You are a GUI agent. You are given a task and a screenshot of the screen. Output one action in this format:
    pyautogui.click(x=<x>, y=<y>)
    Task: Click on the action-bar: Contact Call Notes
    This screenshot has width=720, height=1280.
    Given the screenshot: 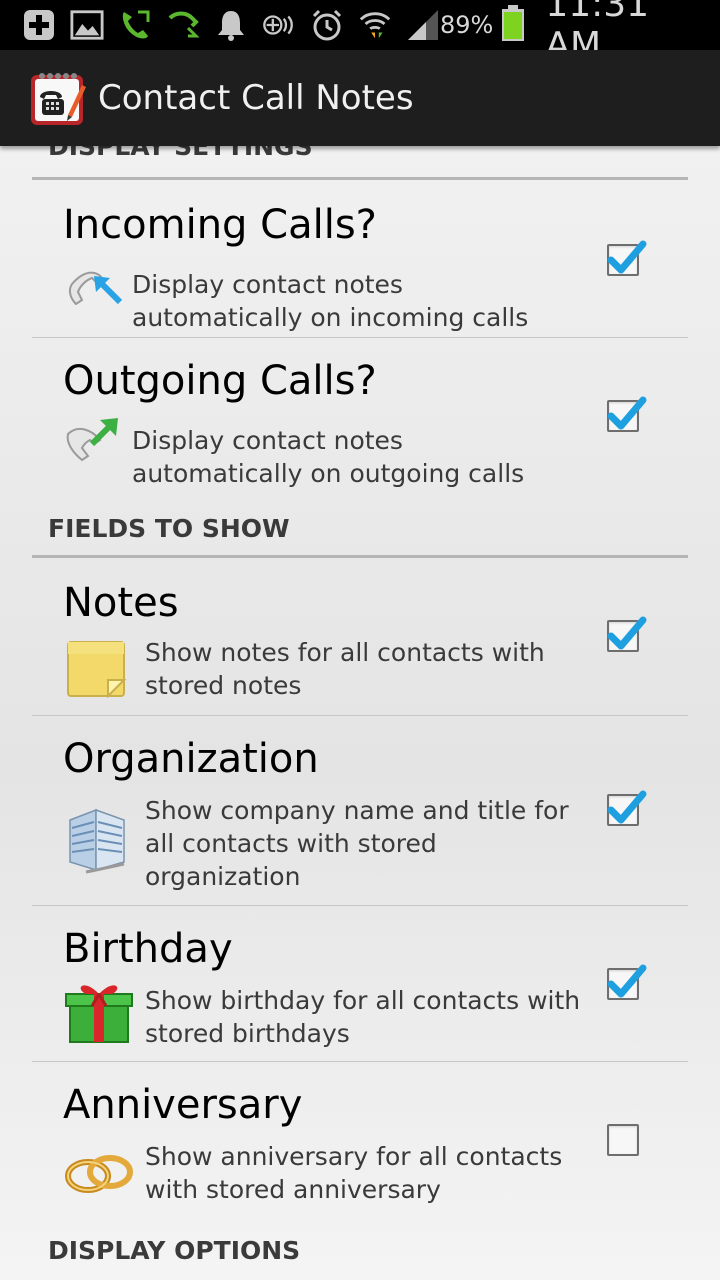 What is the action you would take?
    pyautogui.click(x=360, y=98)
    